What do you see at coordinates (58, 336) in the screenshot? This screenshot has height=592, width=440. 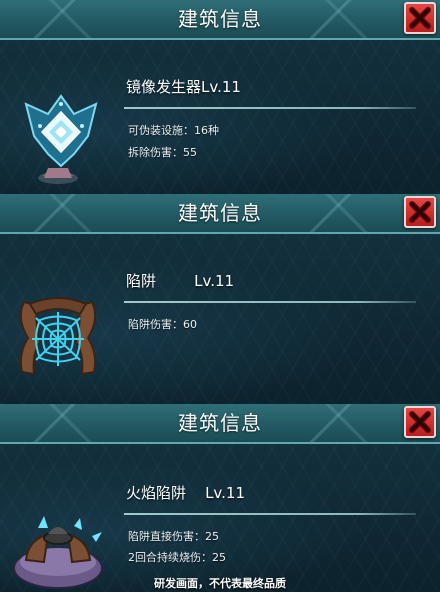 I see `web-trap-icon` at bounding box center [58, 336].